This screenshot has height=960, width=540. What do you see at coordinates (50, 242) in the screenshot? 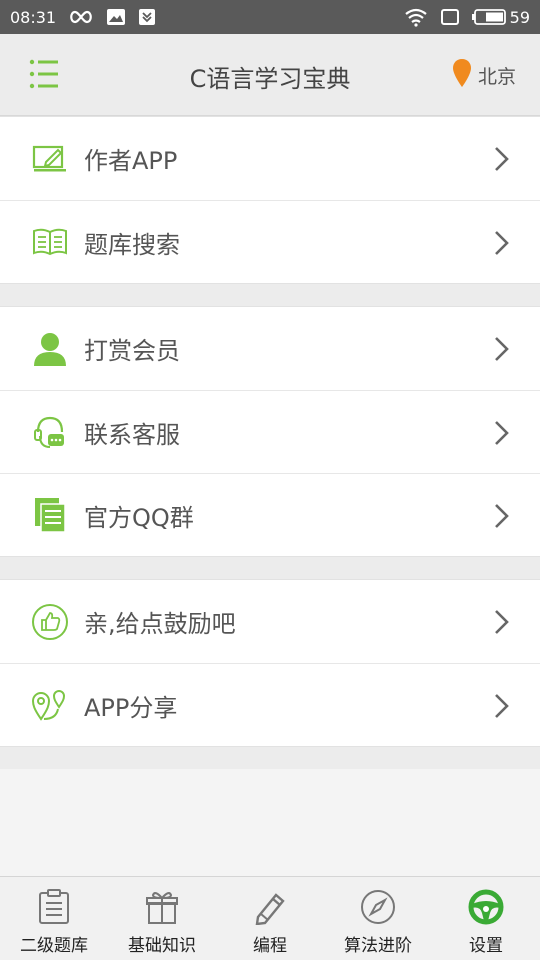
I see `open-book-icon` at bounding box center [50, 242].